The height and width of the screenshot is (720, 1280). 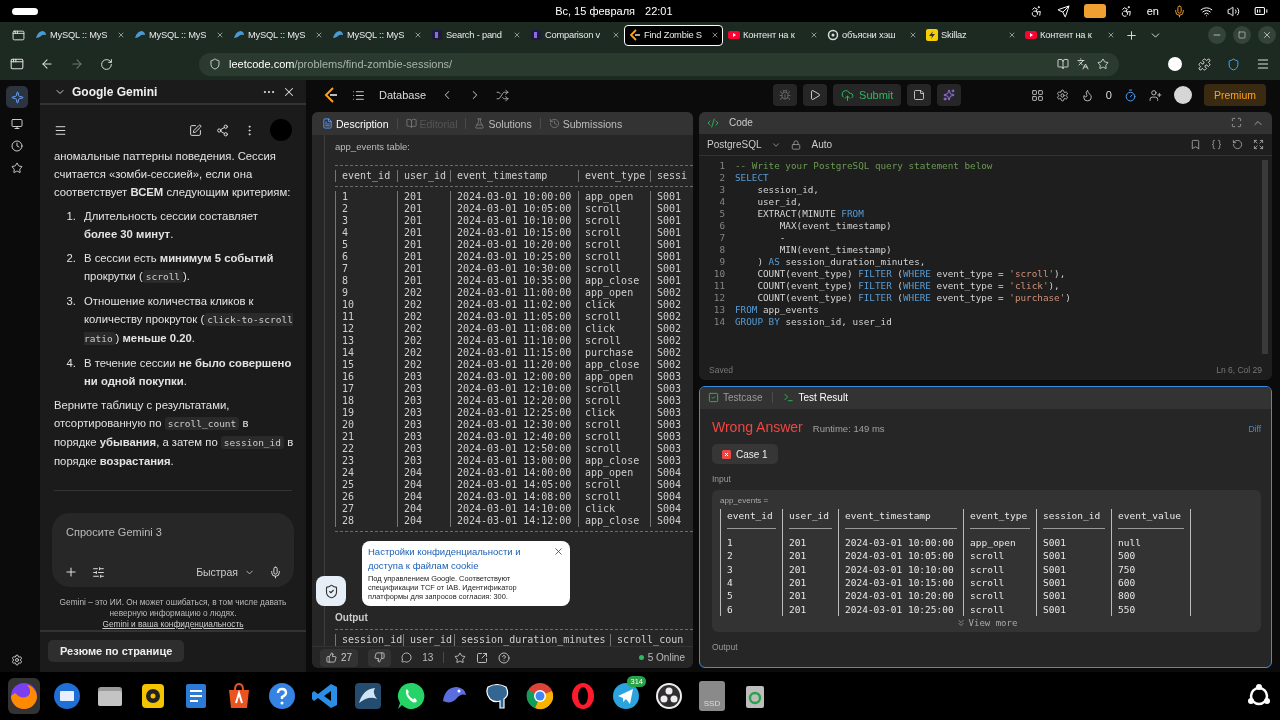 I want to click on browser-tab: Skillaz, so click(x=970, y=35).